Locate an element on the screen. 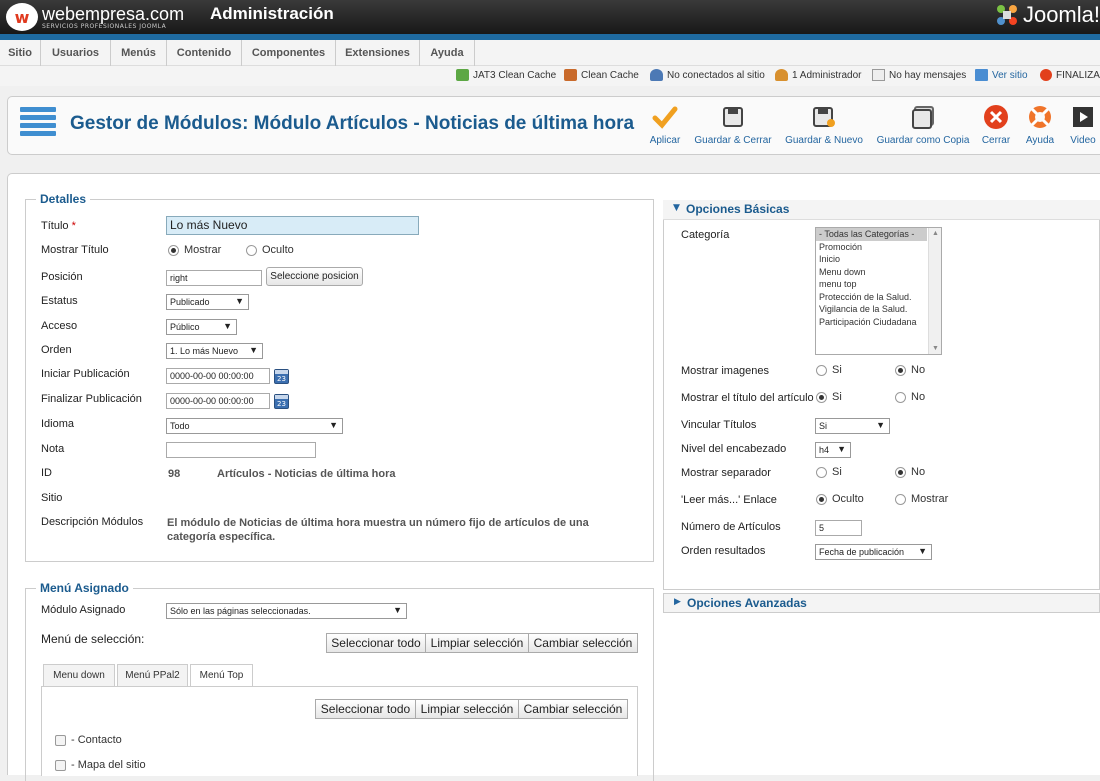 The image size is (1100, 781). basic-options-header: ▼ Opciones Básicas is located at coordinates (881, 210).